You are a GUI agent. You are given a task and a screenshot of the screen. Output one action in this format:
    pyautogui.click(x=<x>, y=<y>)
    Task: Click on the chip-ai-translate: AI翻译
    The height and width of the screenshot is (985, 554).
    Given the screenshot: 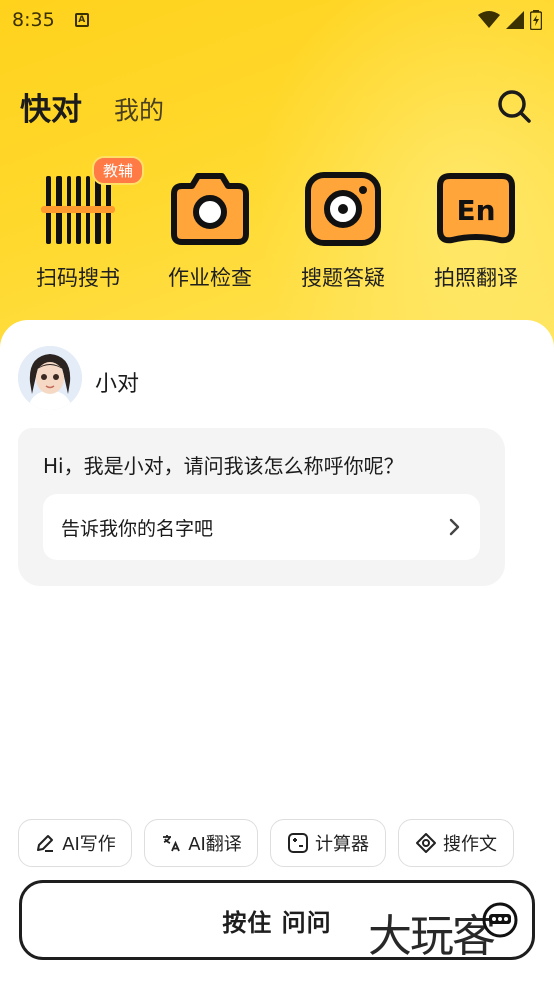 What is the action you would take?
    pyautogui.click(x=201, y=843)
    